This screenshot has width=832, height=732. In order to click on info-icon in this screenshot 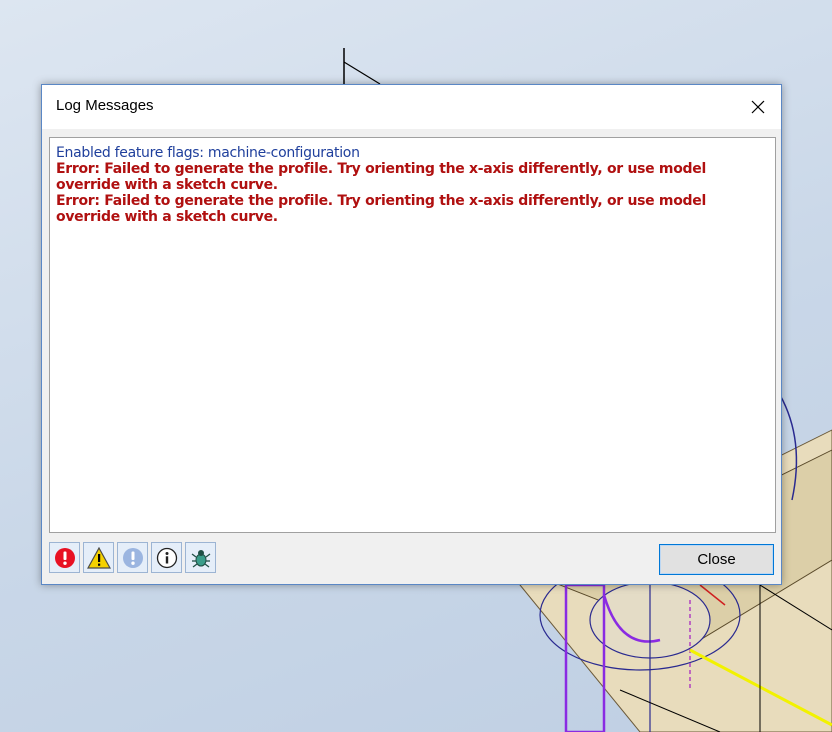, I will do `click(166, 557)`.